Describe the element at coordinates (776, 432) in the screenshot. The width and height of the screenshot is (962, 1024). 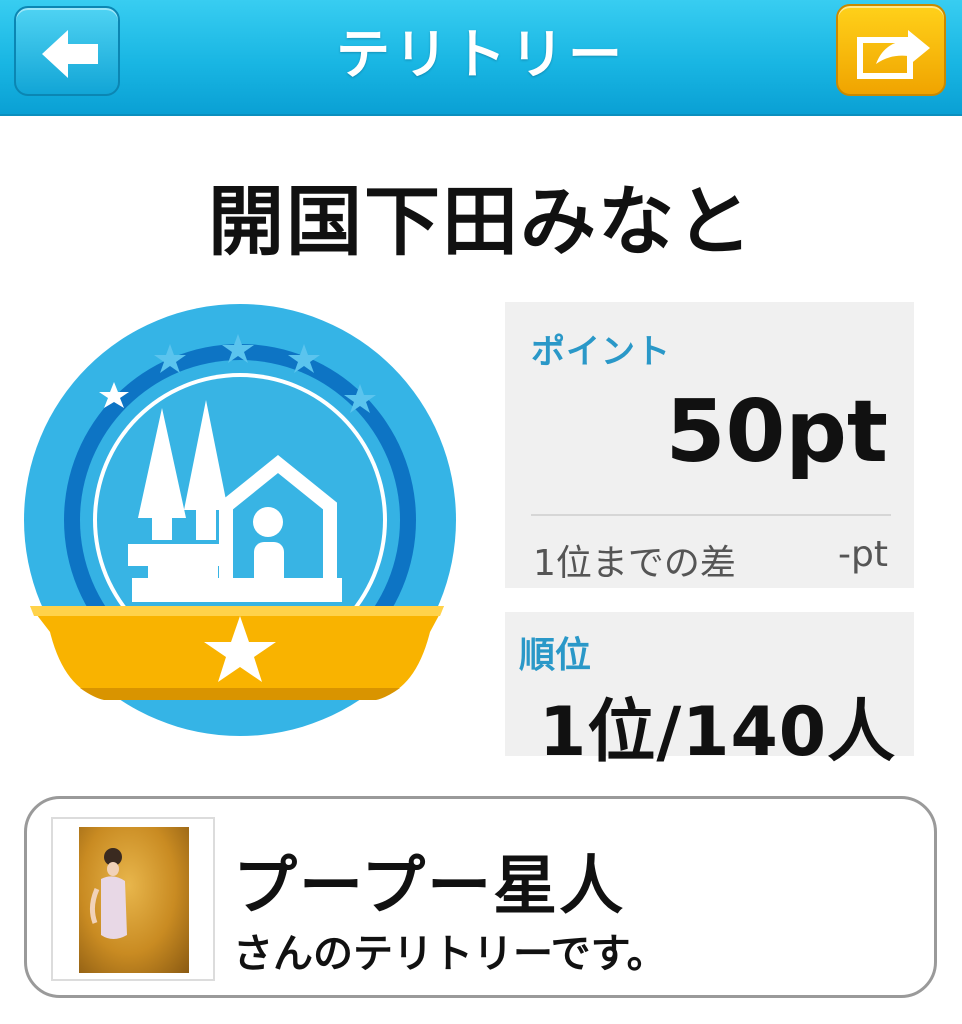
I see `points-value: 50pt` at that location.